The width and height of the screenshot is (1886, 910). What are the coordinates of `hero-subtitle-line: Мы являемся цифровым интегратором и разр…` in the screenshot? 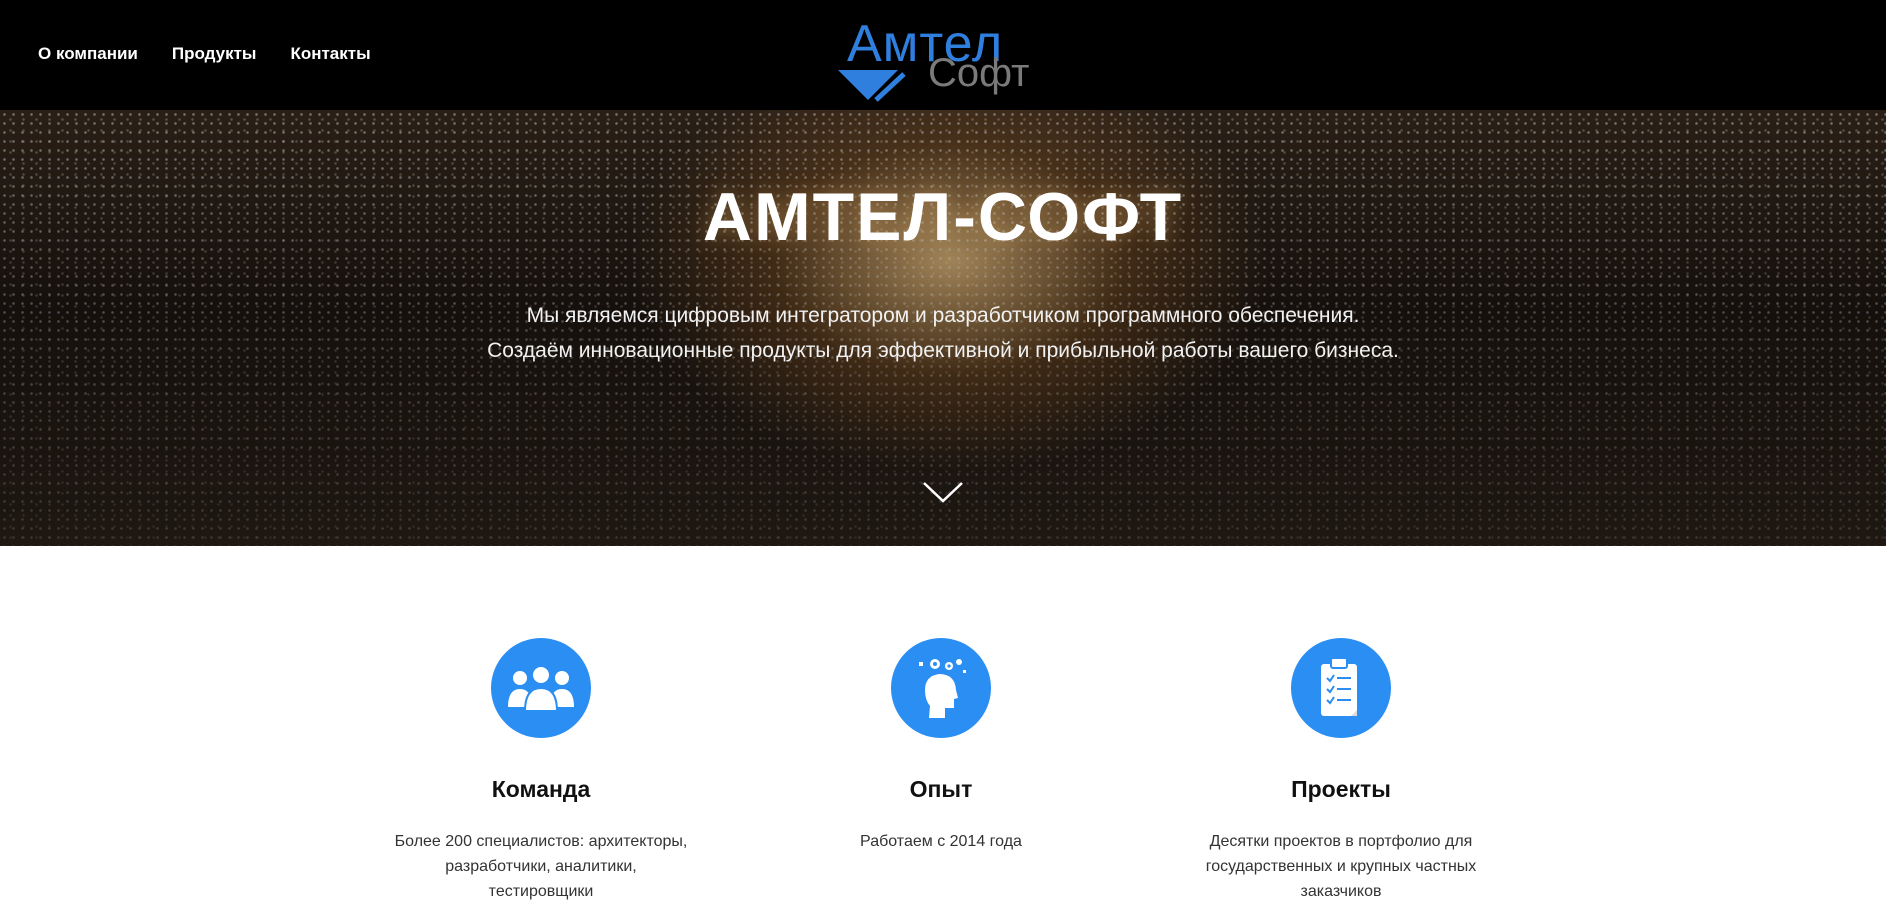 It's located at (943, 315).